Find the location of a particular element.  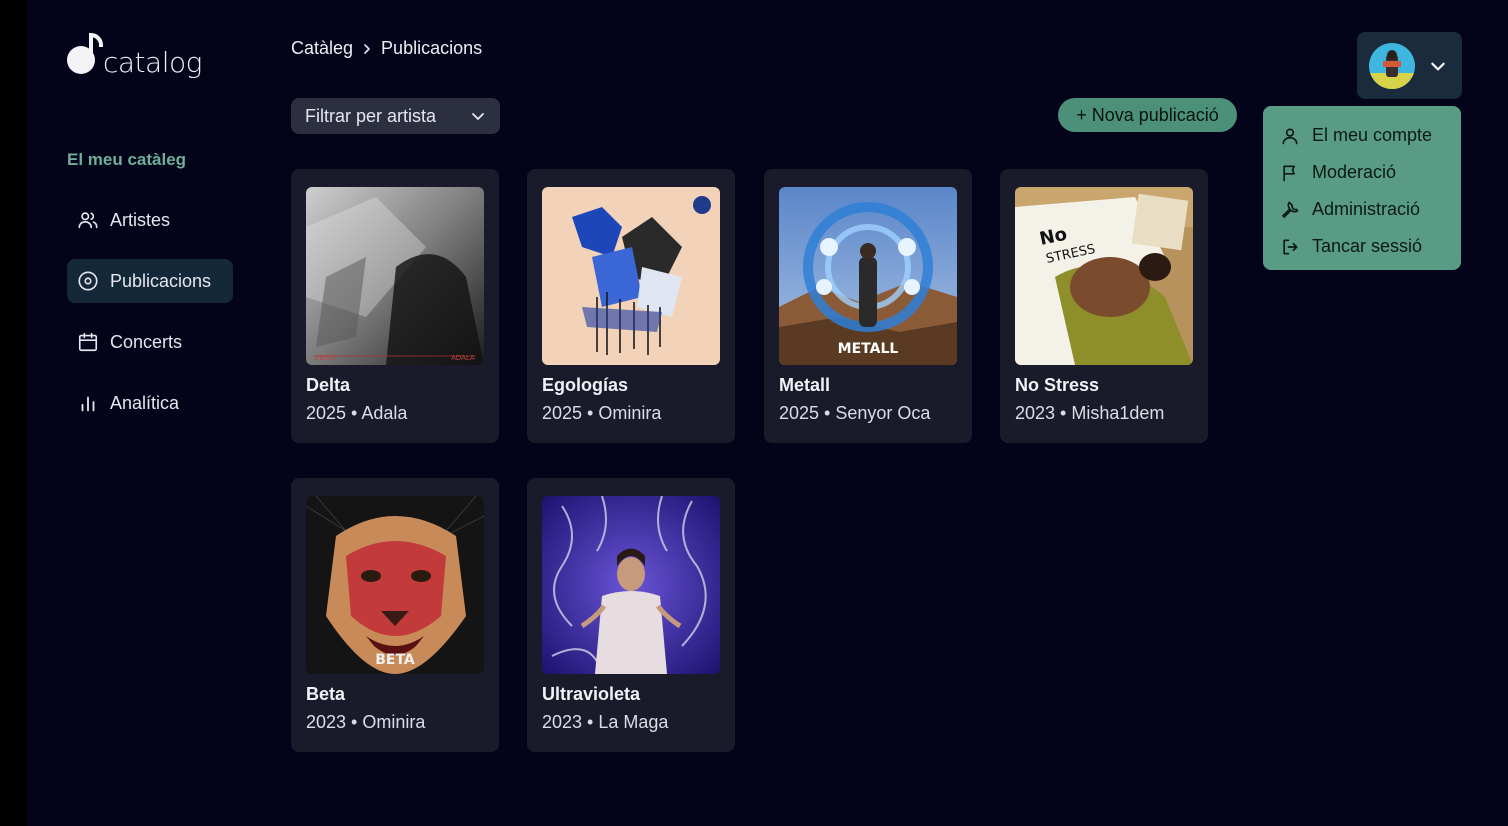

menu-item-account: El meu compte is located at coordinates (1370, 135).